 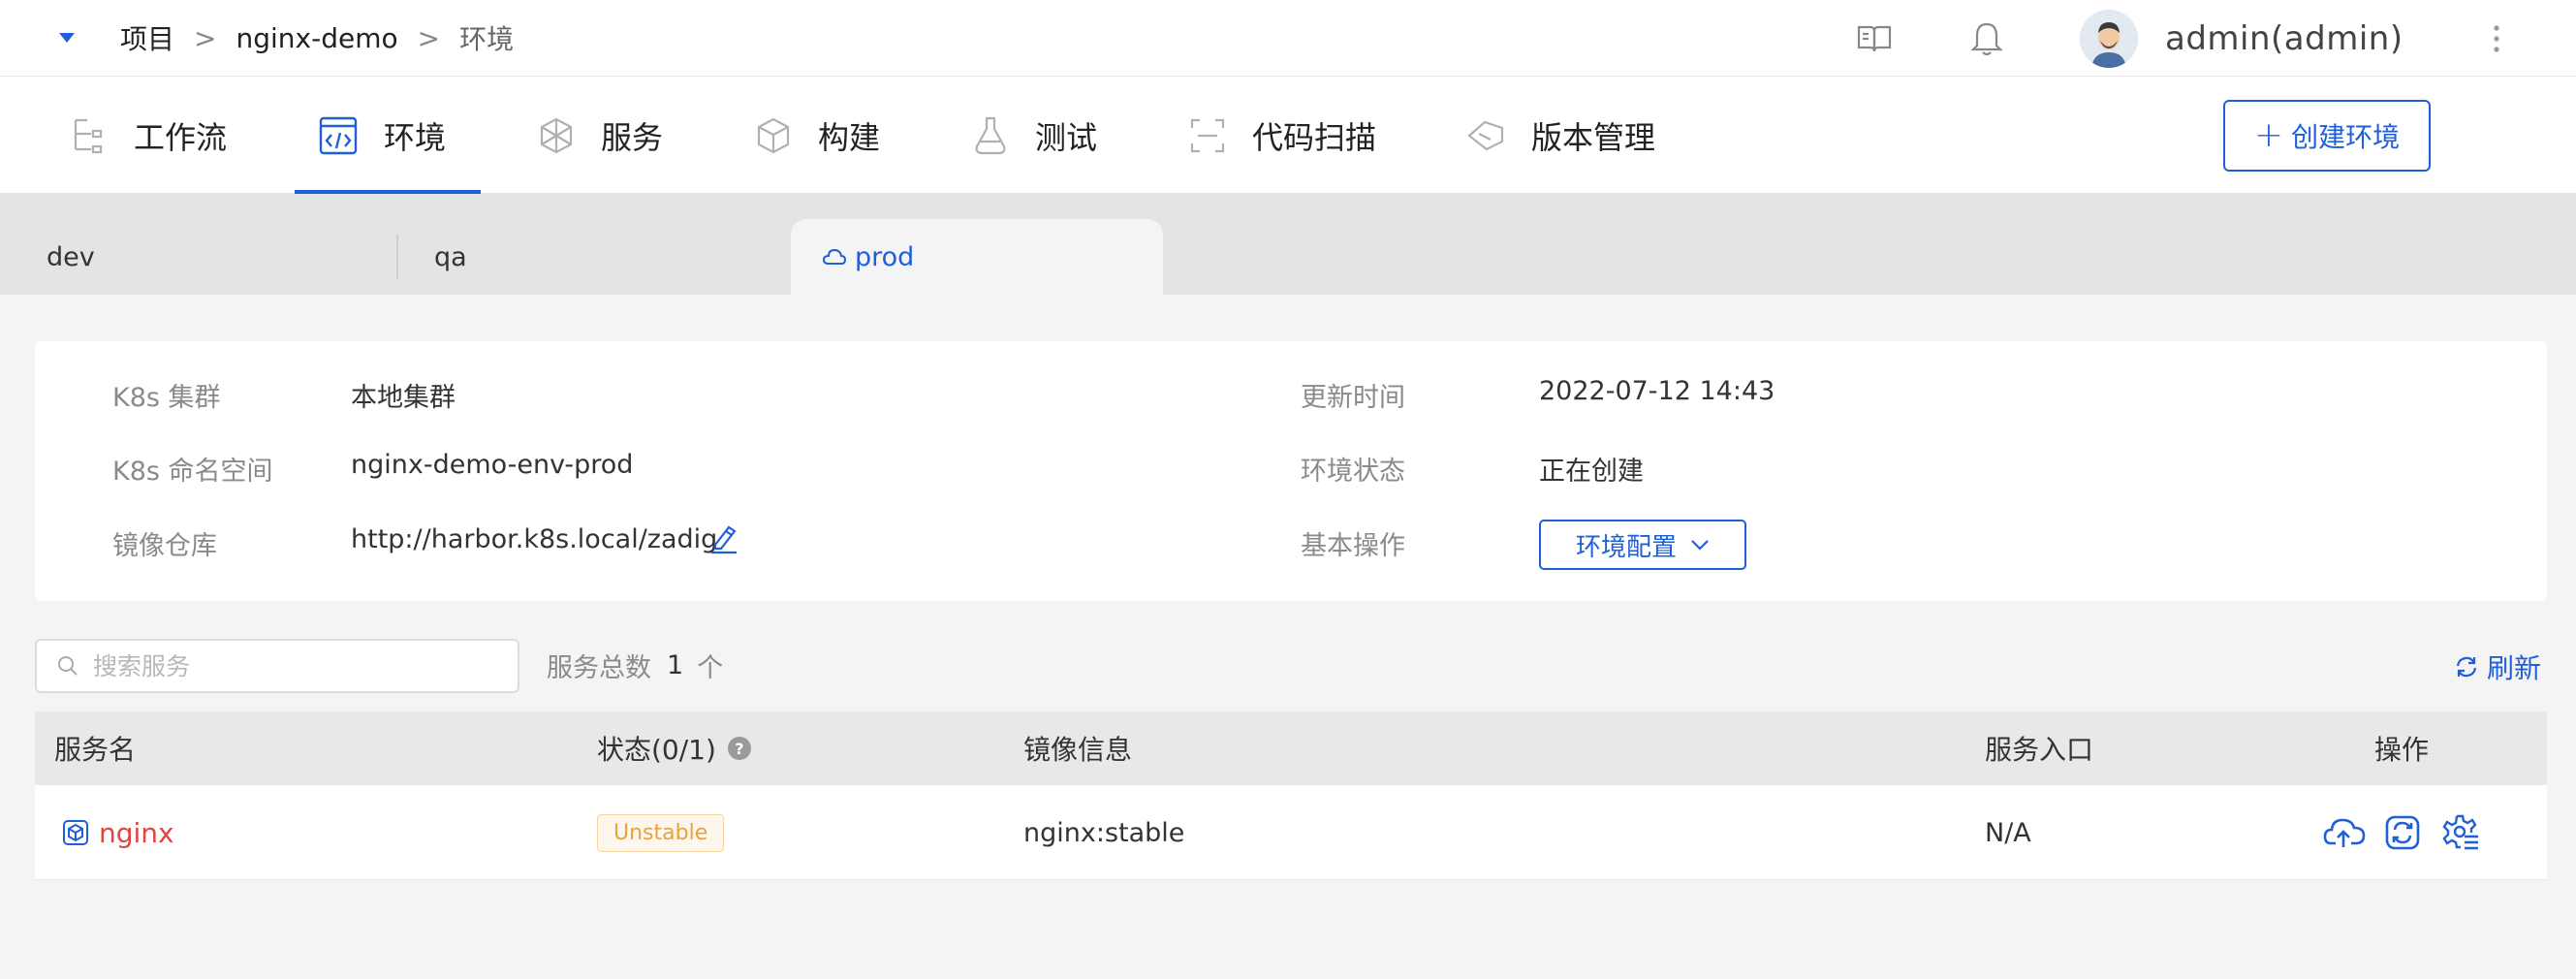 I want to click on column-header-name-text: 服务名, so click(x=95, y=750).